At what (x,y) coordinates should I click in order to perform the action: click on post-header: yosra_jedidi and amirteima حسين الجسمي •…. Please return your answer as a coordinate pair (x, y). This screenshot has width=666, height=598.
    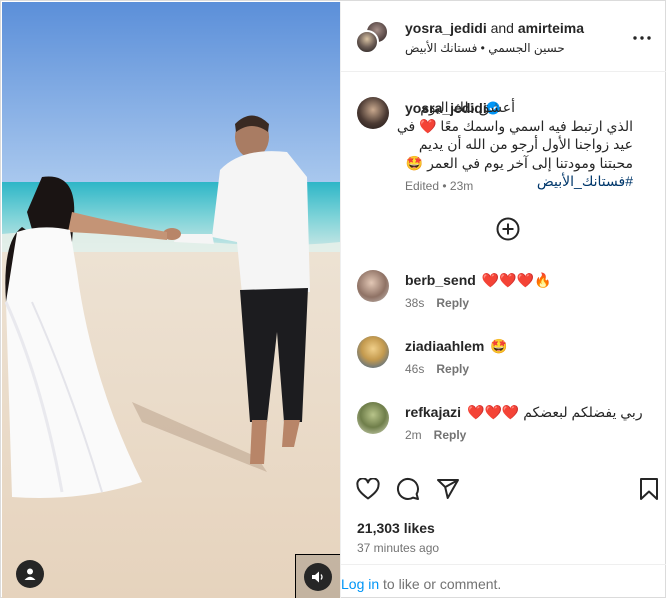
    Looking at the image, I should click on (503, 37).